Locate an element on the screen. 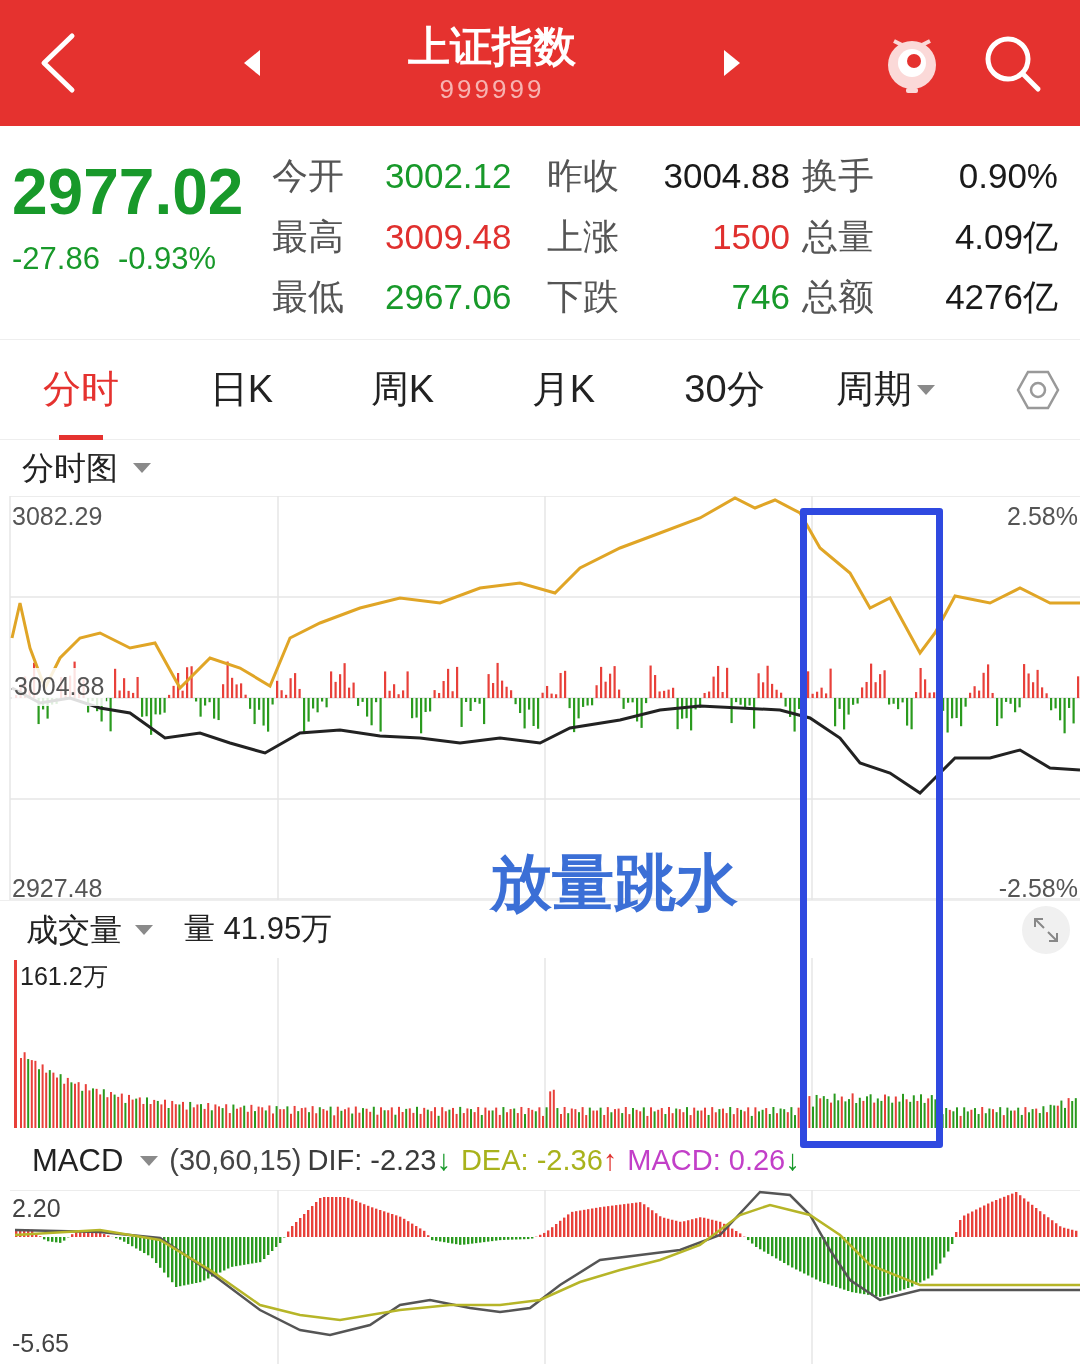  chart-title: 分时图 is located at coordinates (70, 468).